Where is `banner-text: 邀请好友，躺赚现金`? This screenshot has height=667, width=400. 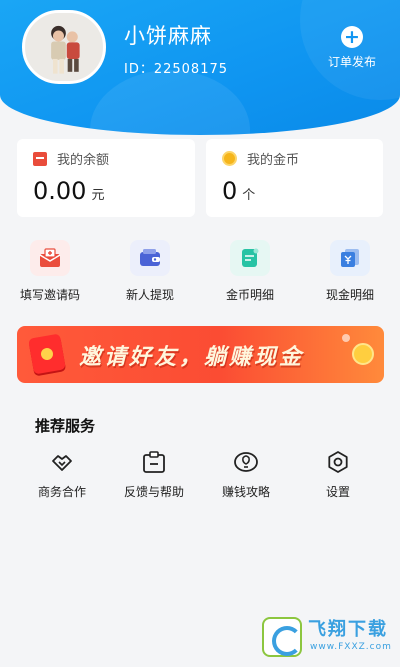
banner-text: 邀请好友，躺赚现金 is located at coordinates (192, 357).